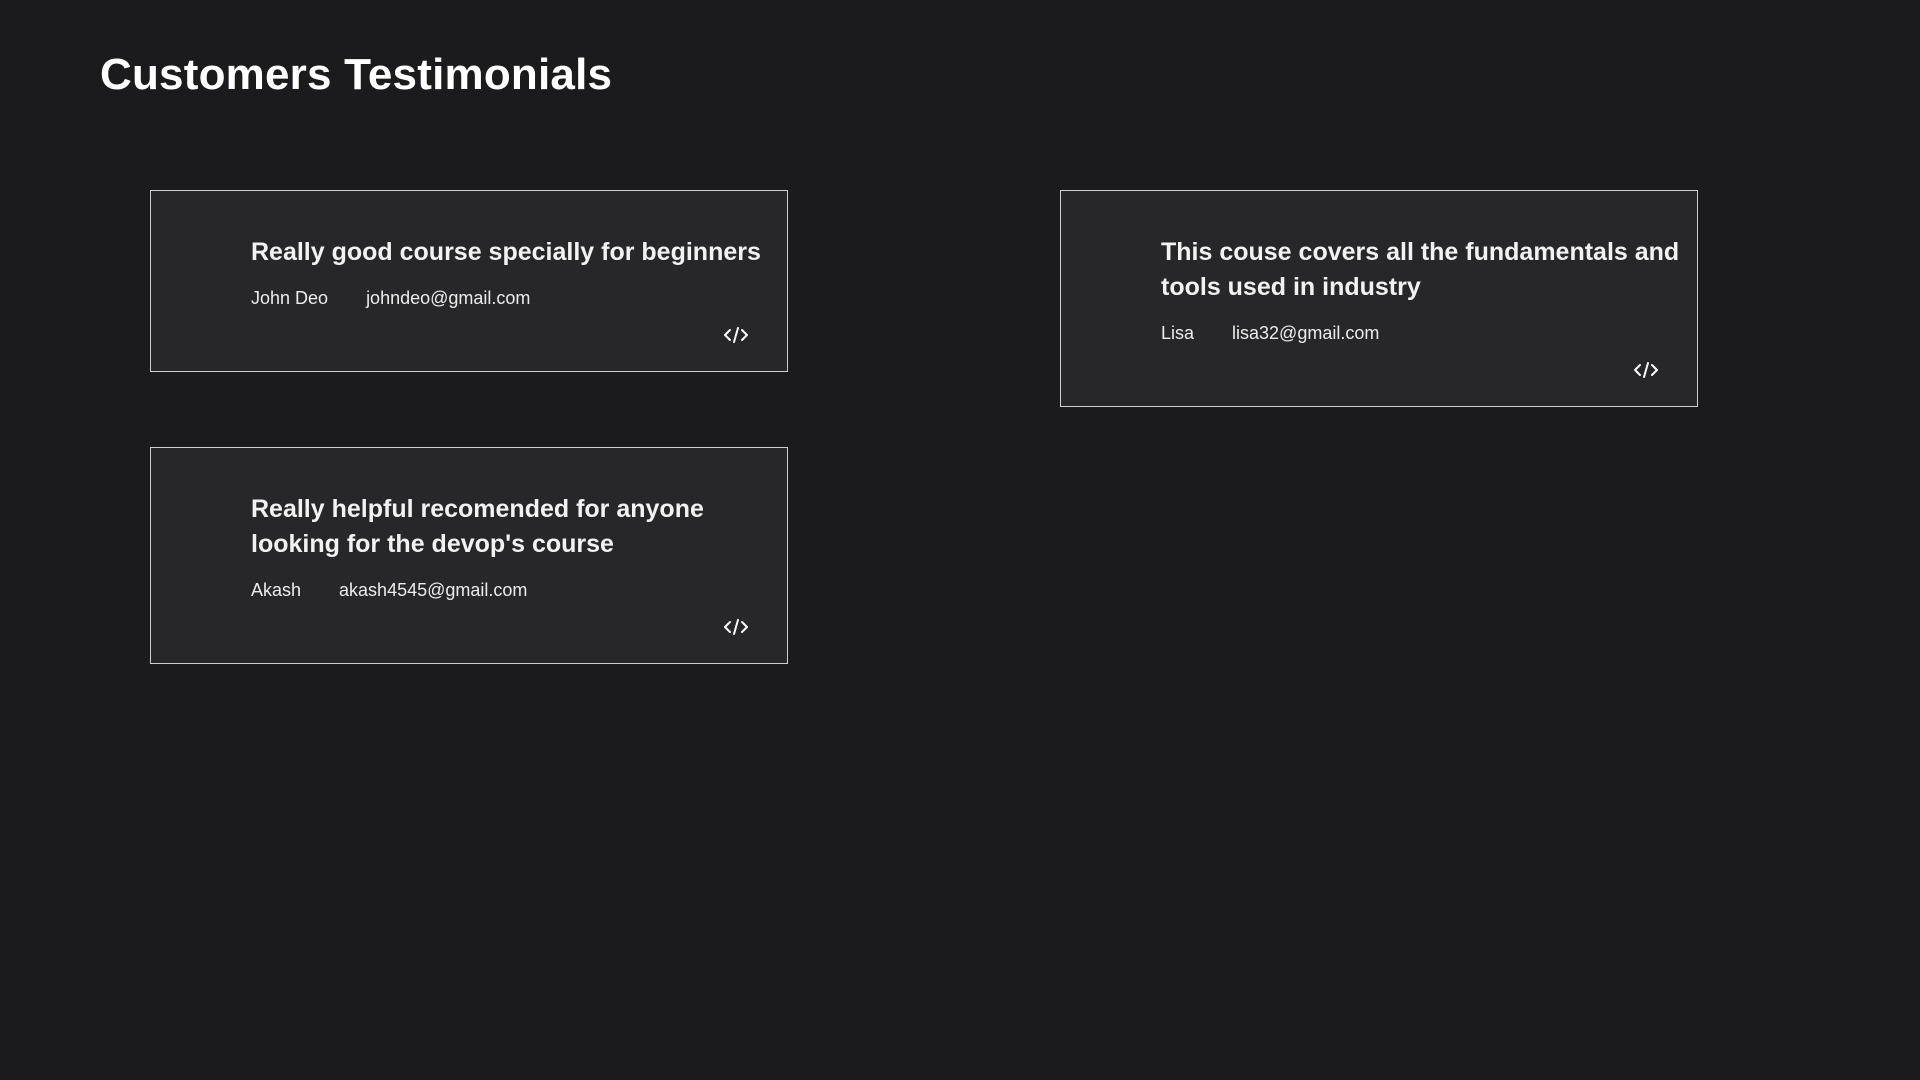 This screenshot has height=1080, width=1920. Describe the element at coordinates (276, 590) in the screenshot. I see `author-name: Akash` at that location.